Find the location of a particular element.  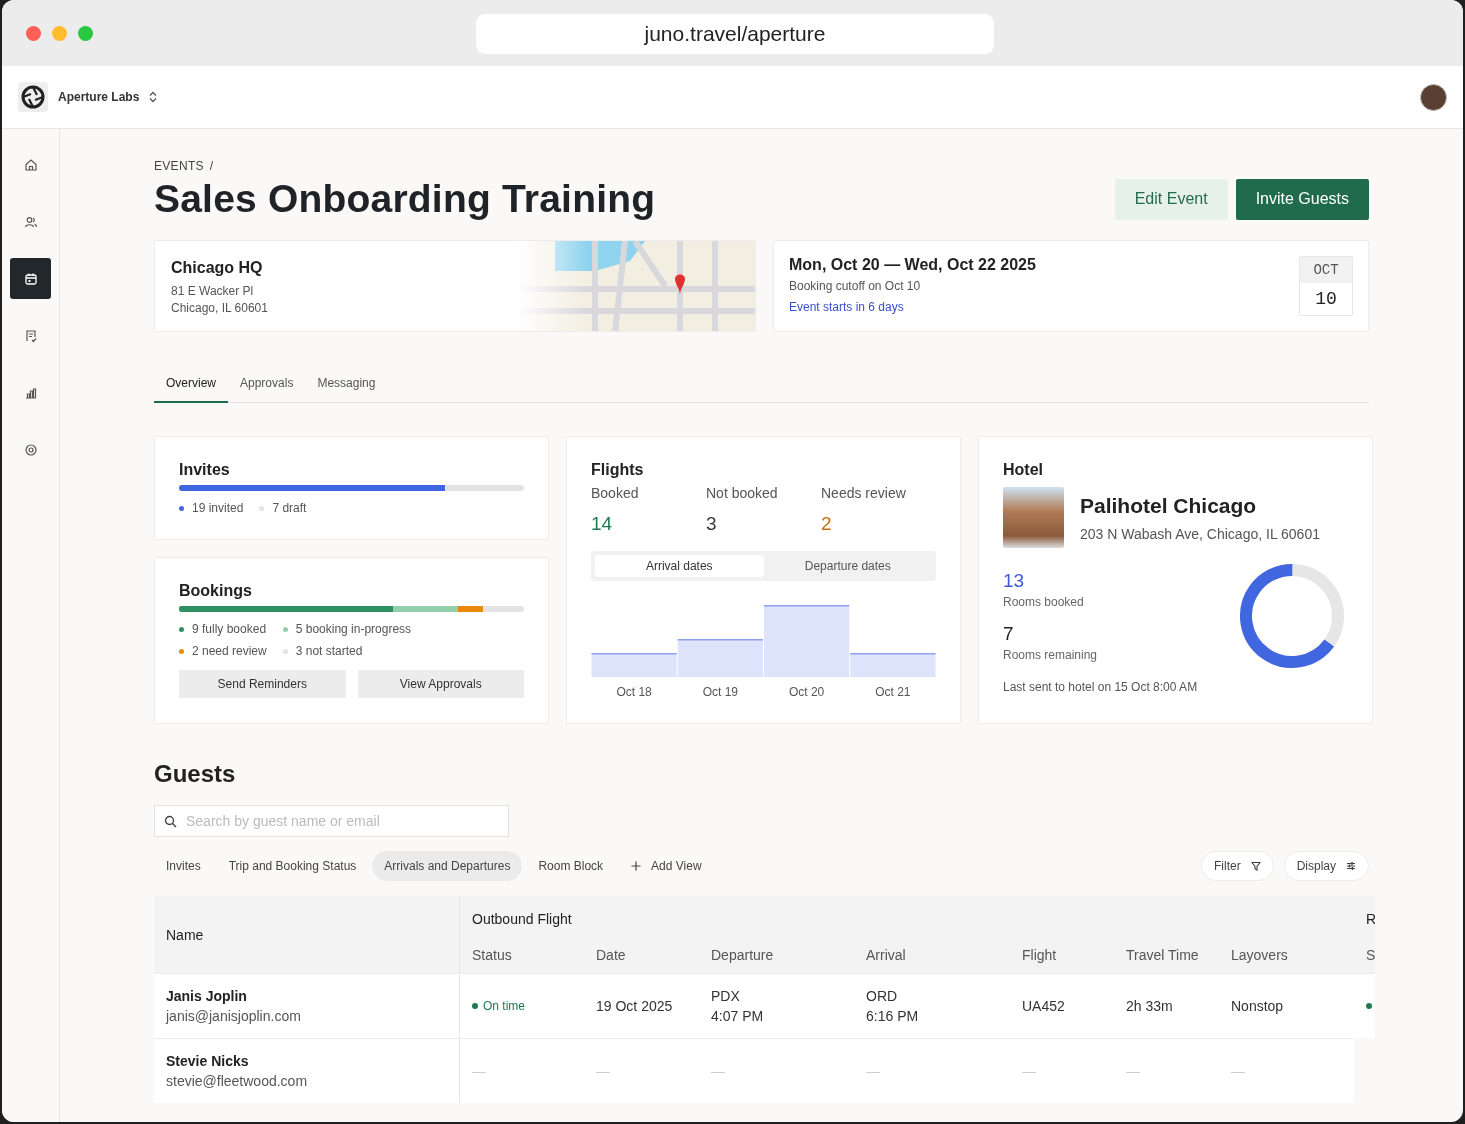

table-cell-text: ORD 6:16 PM is located at coordinates (892, 1006).